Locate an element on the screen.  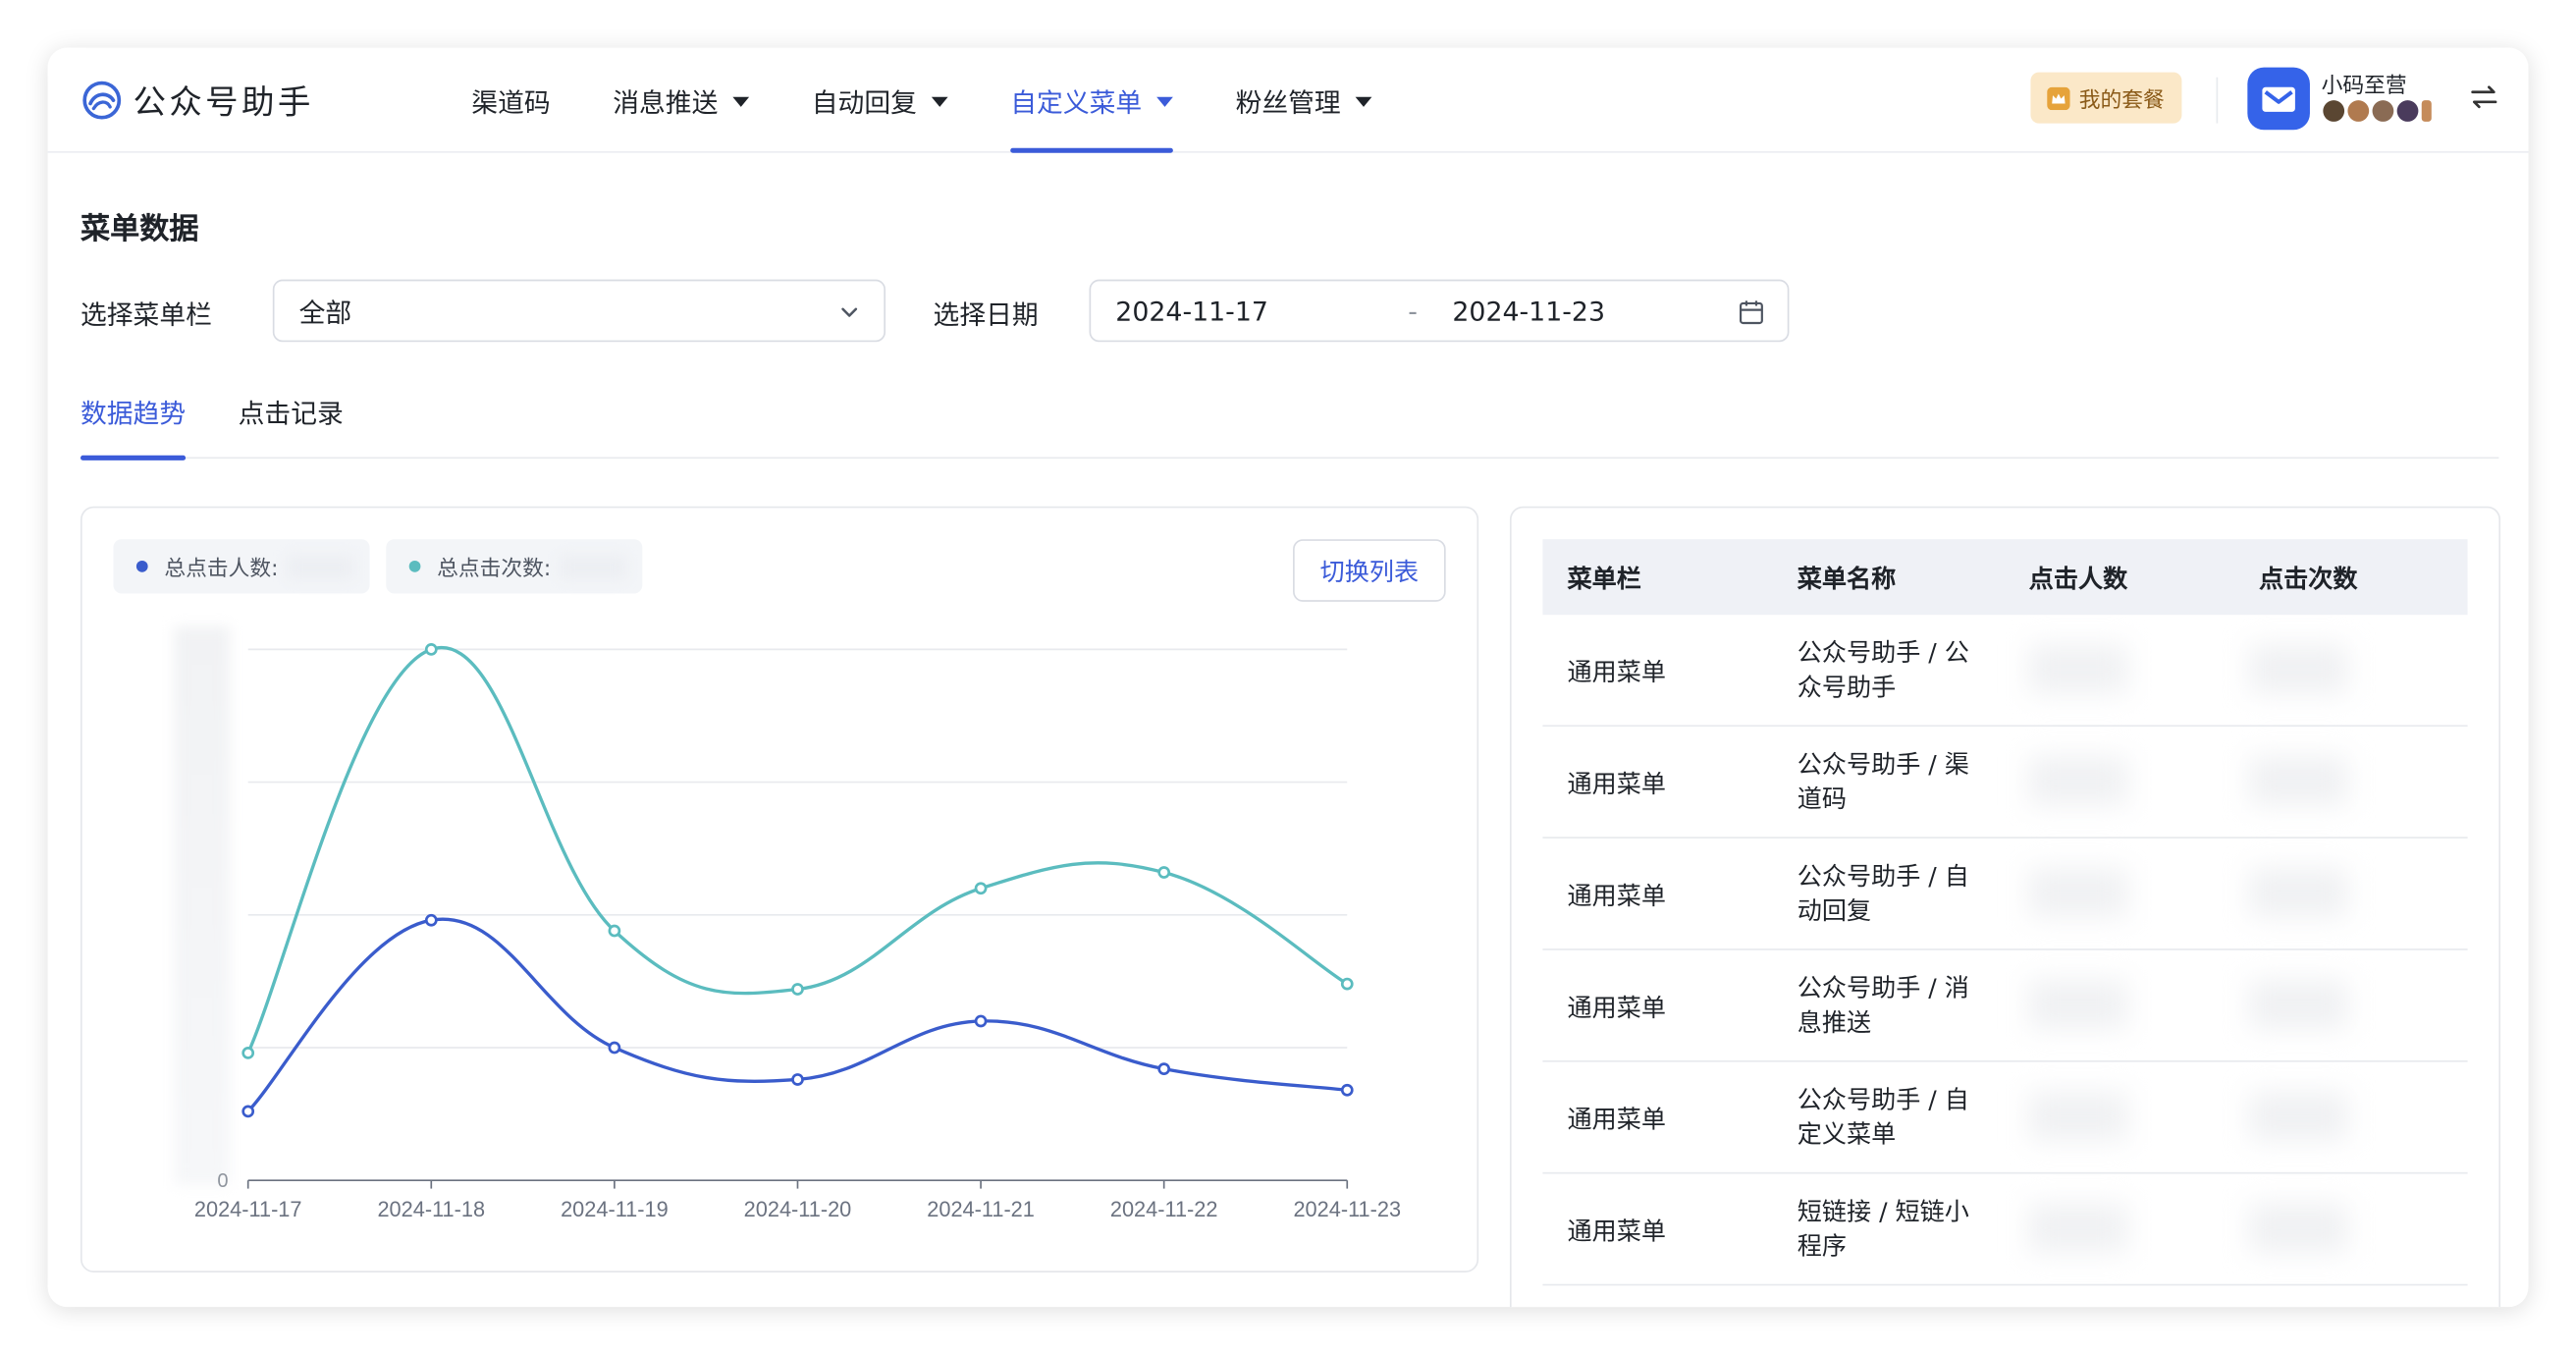
plan-label: 我的套餐 is located at coordinates (2121, 101).